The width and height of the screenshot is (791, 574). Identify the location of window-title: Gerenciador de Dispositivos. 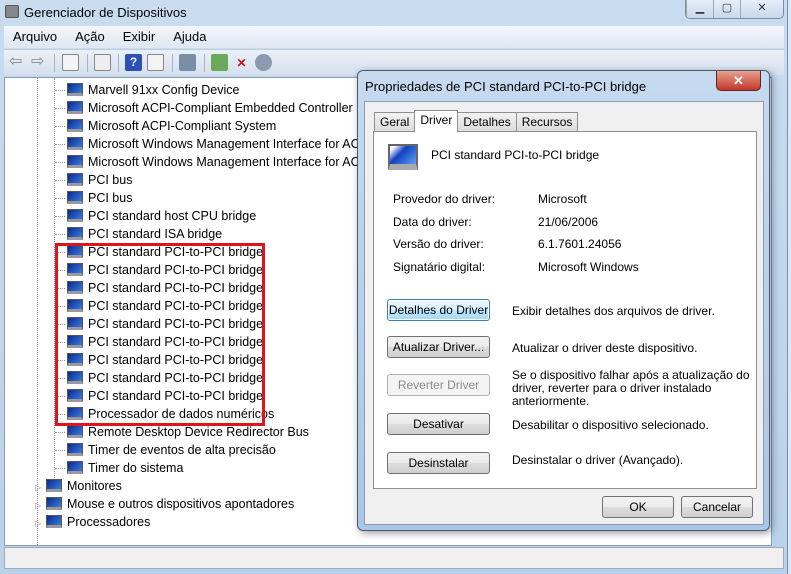
(105, 12).